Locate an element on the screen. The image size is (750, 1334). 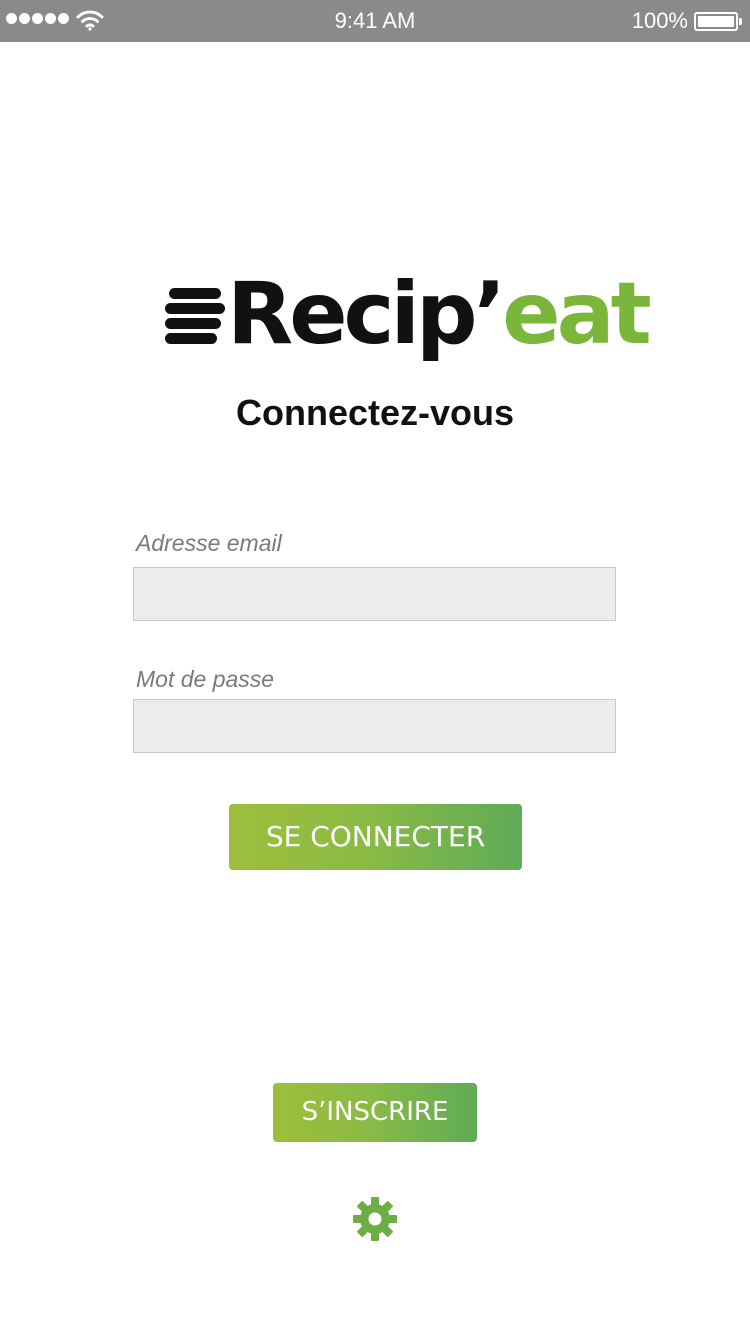
status-bar: 9:41 AM 100% is located at coordinates (375, 21).